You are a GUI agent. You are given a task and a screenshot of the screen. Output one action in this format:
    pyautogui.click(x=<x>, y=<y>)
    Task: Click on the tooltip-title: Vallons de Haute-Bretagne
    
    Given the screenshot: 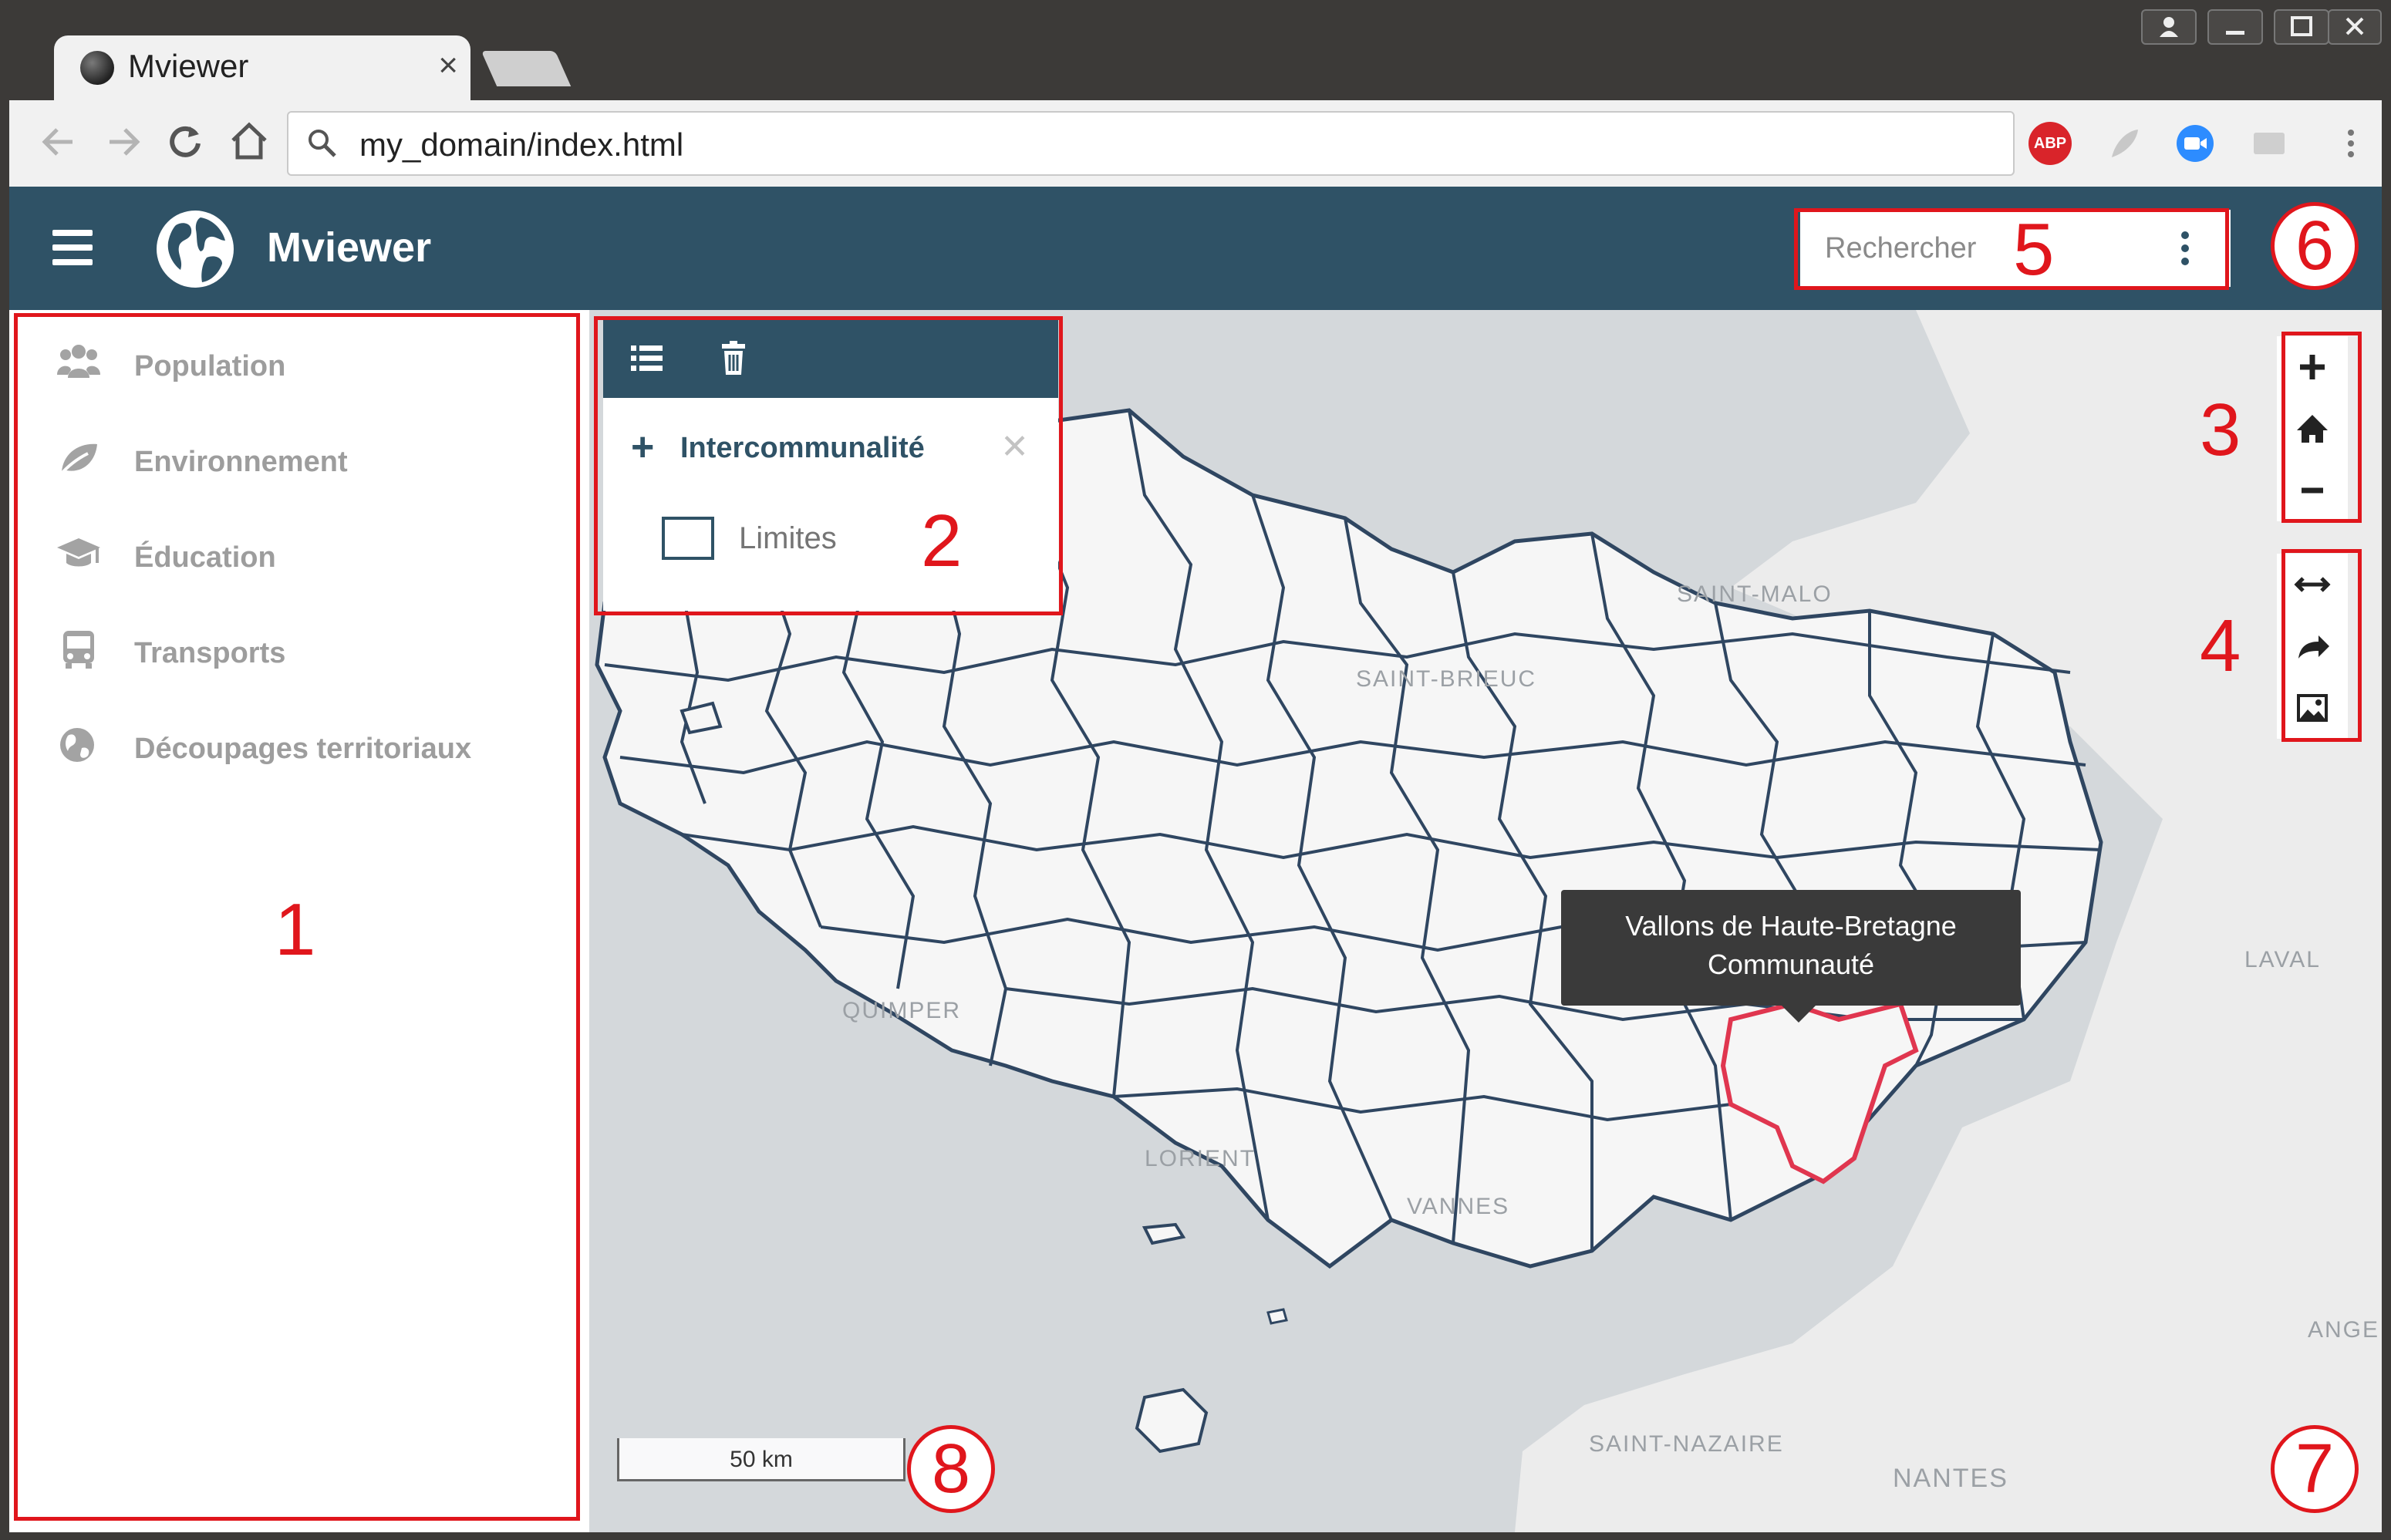 What is the action you would take?
    pyautogui.click(x=1791, y=926)
    